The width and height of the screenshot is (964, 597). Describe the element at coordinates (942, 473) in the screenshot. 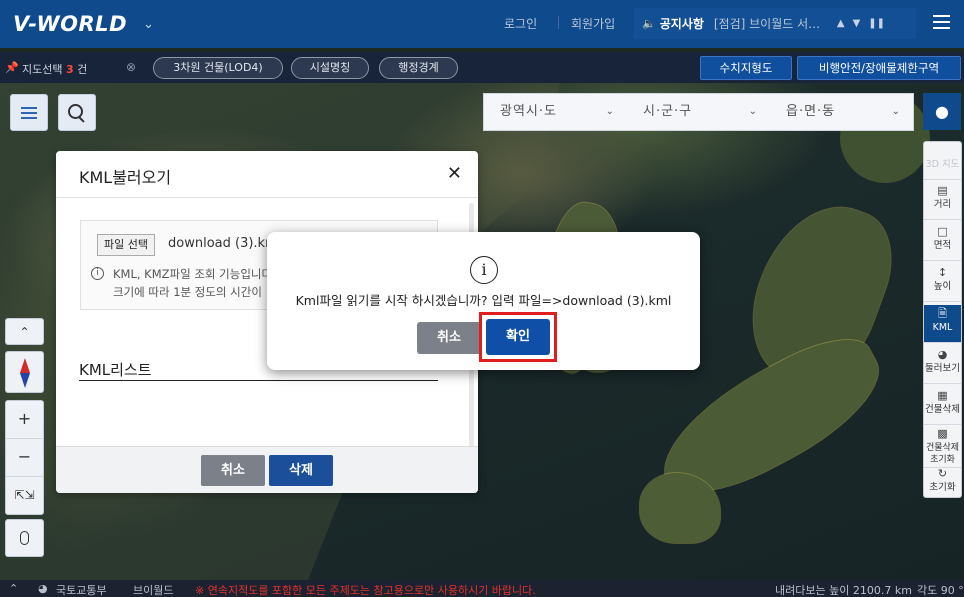

I see `refresh-icon: ↻` at that location.